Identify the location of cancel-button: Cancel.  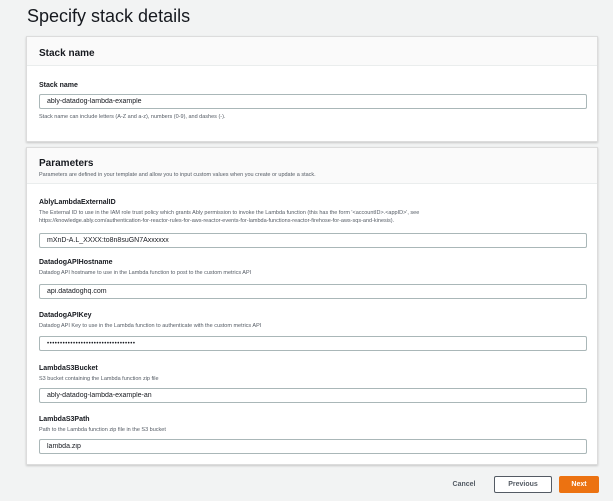
(464, 484).